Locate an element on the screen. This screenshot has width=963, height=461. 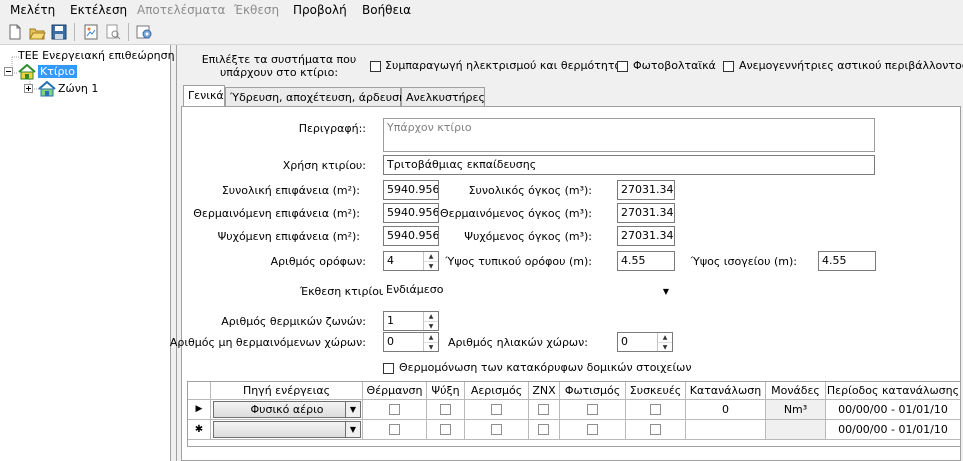
grid-row-2-cooling-cell is located at coordinates (446, 430).